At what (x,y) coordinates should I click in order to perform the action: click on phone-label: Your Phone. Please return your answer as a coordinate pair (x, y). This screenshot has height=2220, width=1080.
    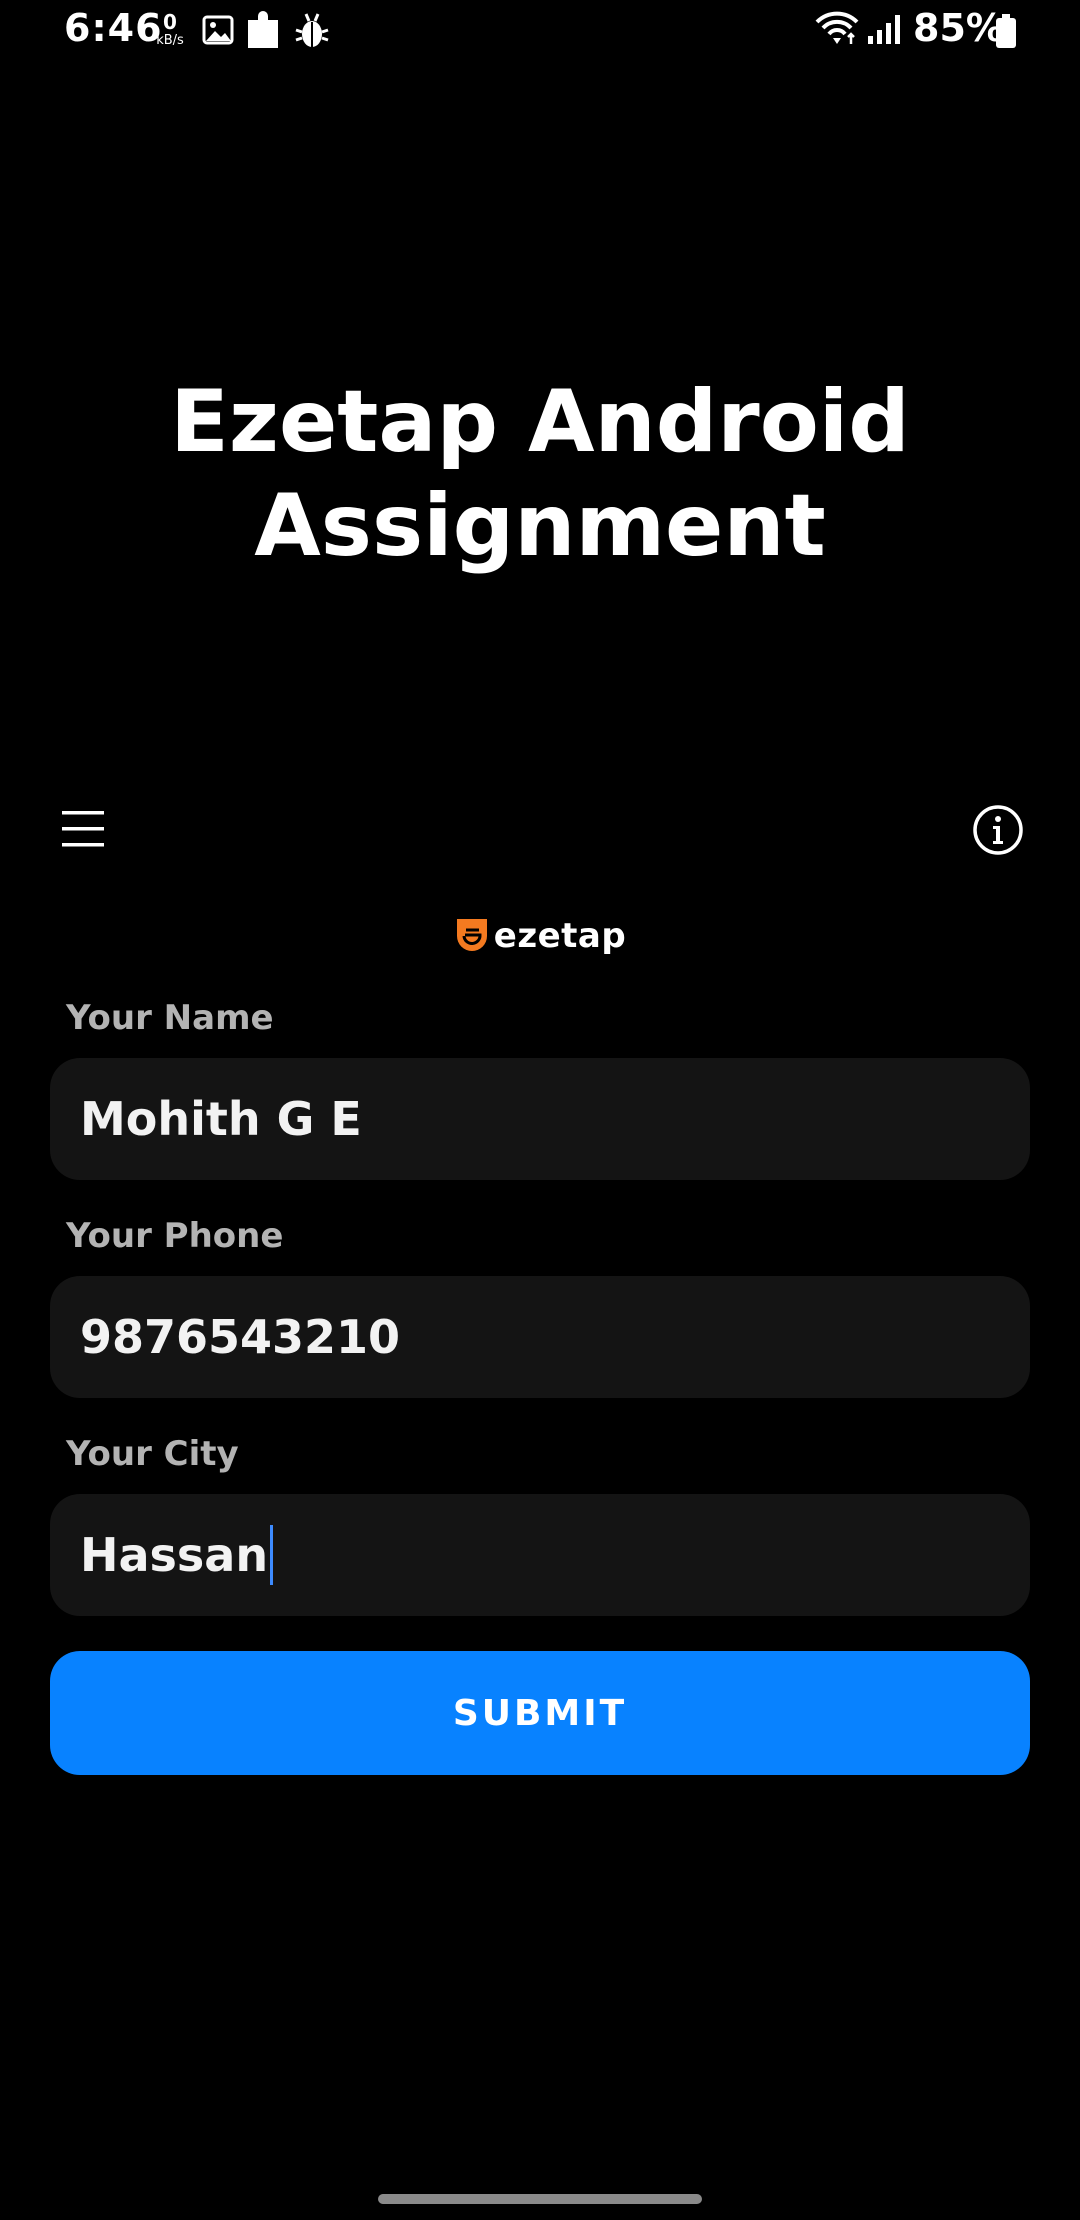
    Looking at the image, I should click on (175, 1236).